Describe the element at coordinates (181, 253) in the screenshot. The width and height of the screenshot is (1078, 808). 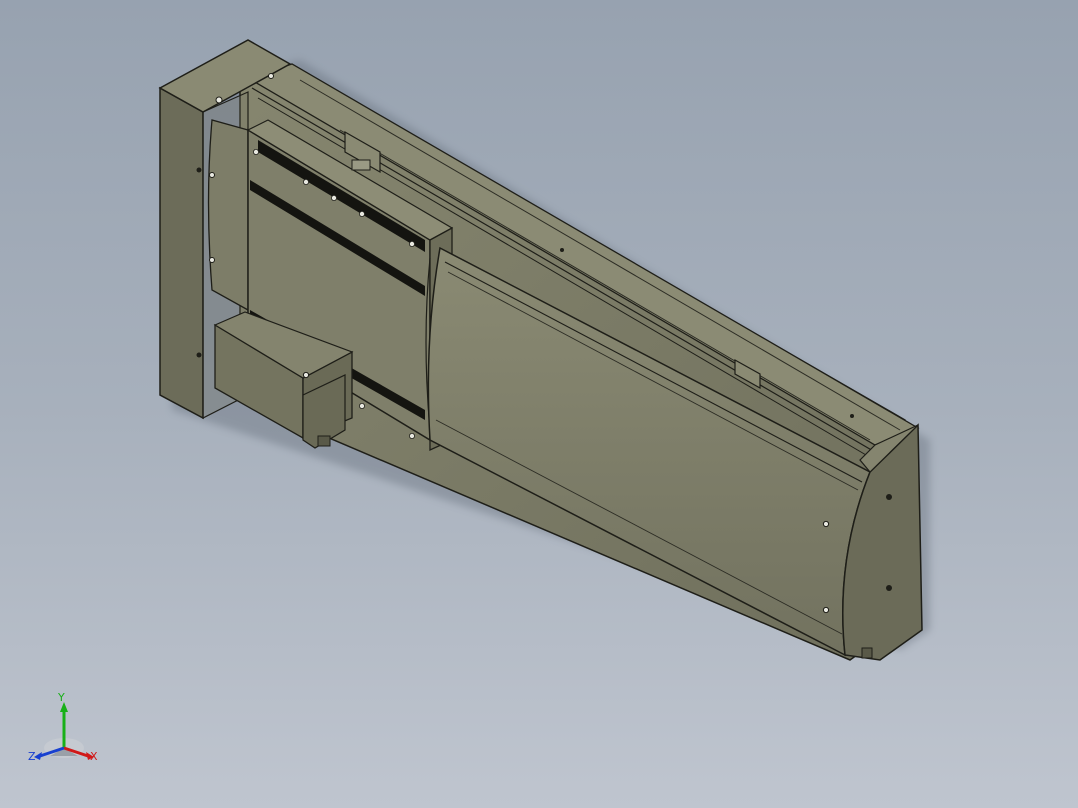
I see `left-end-cap-front` at that location.